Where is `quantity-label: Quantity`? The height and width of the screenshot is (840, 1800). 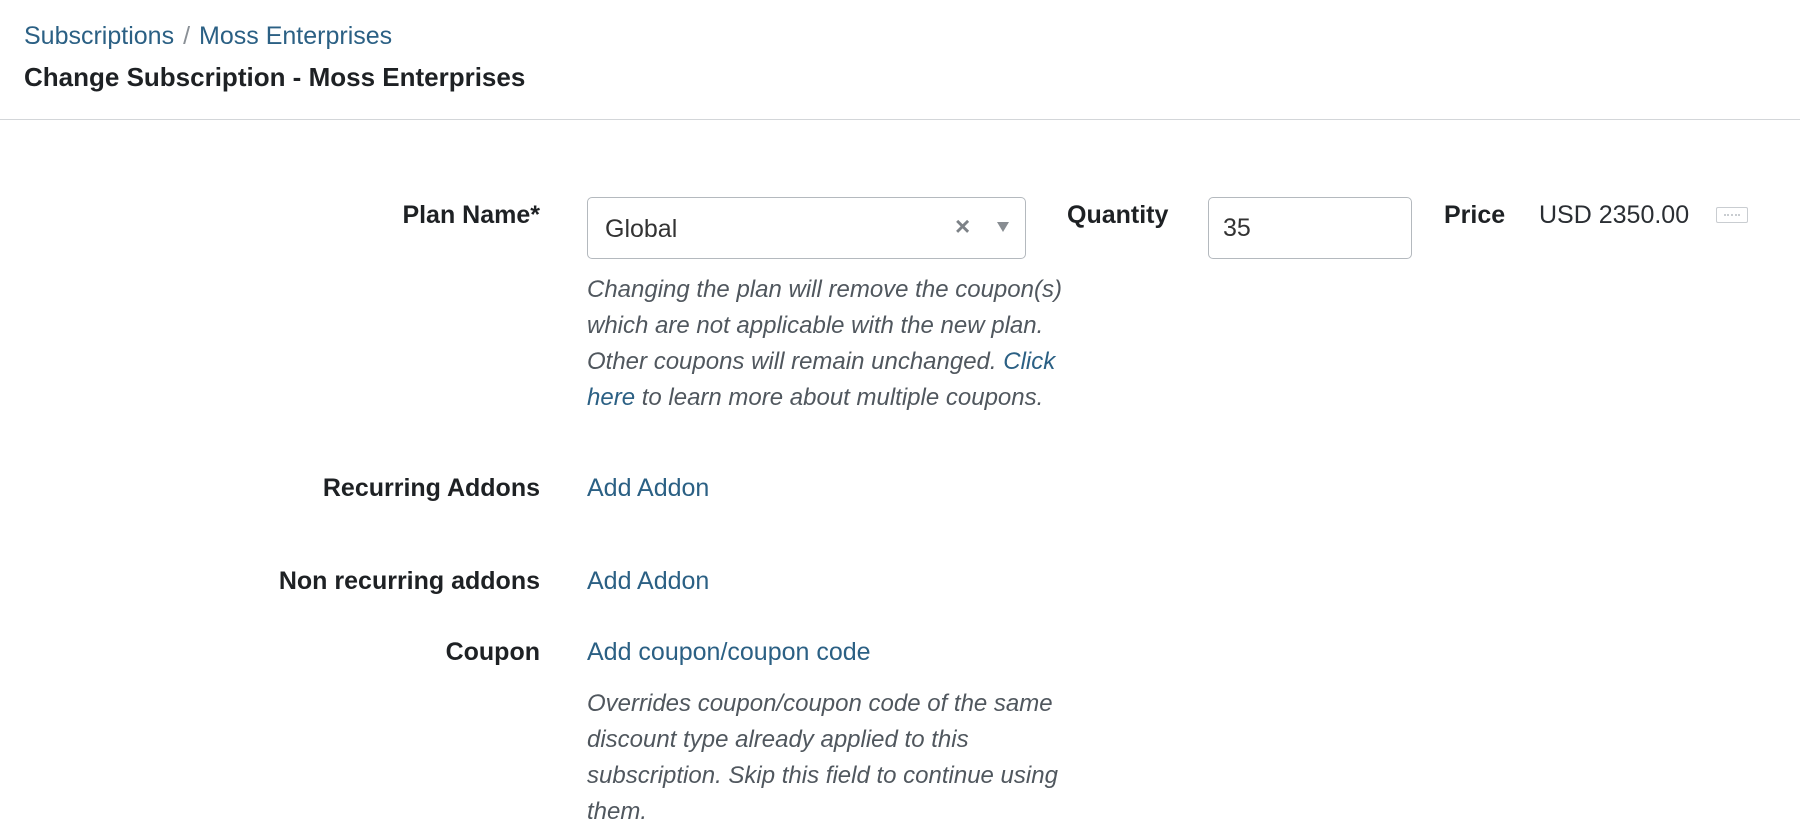
quantity-label: Quantity is located at coordinates (1118, 215).